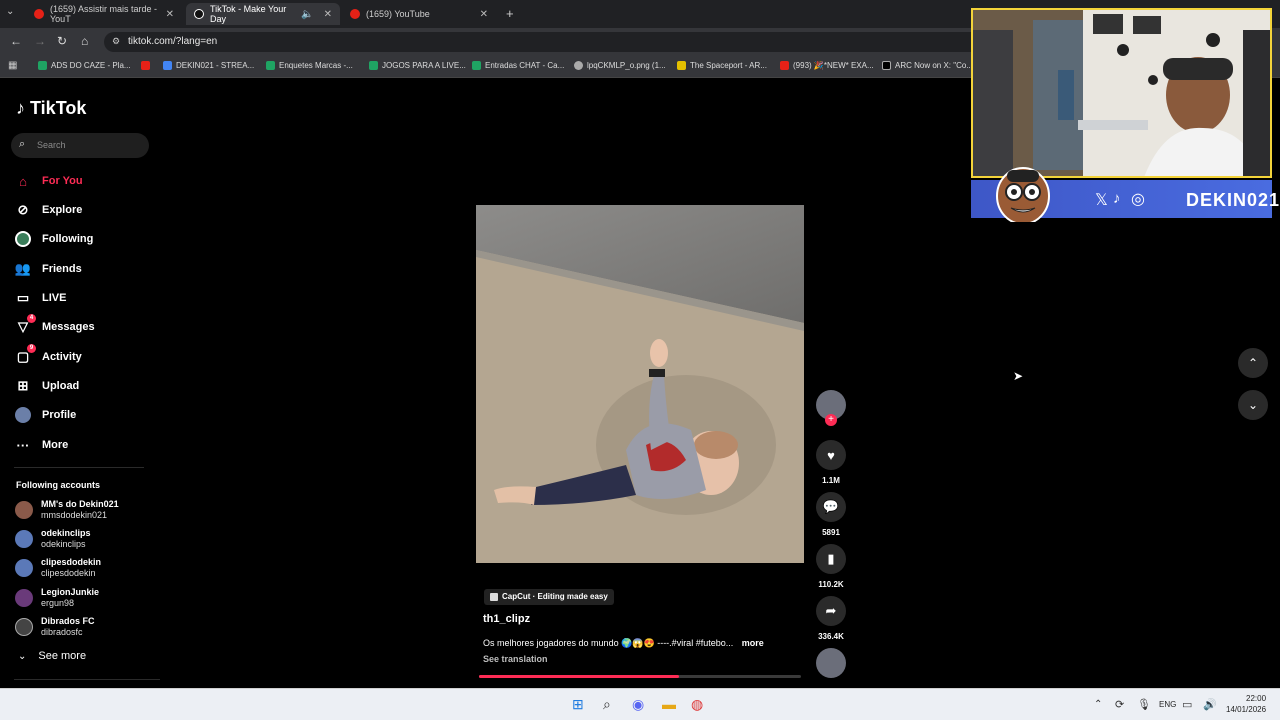 The image size is (1280, 720). What do you see at coordinates (23, 297) in the screenshot?
I see `live-icon: ▭` at bounding box center [23, 297].